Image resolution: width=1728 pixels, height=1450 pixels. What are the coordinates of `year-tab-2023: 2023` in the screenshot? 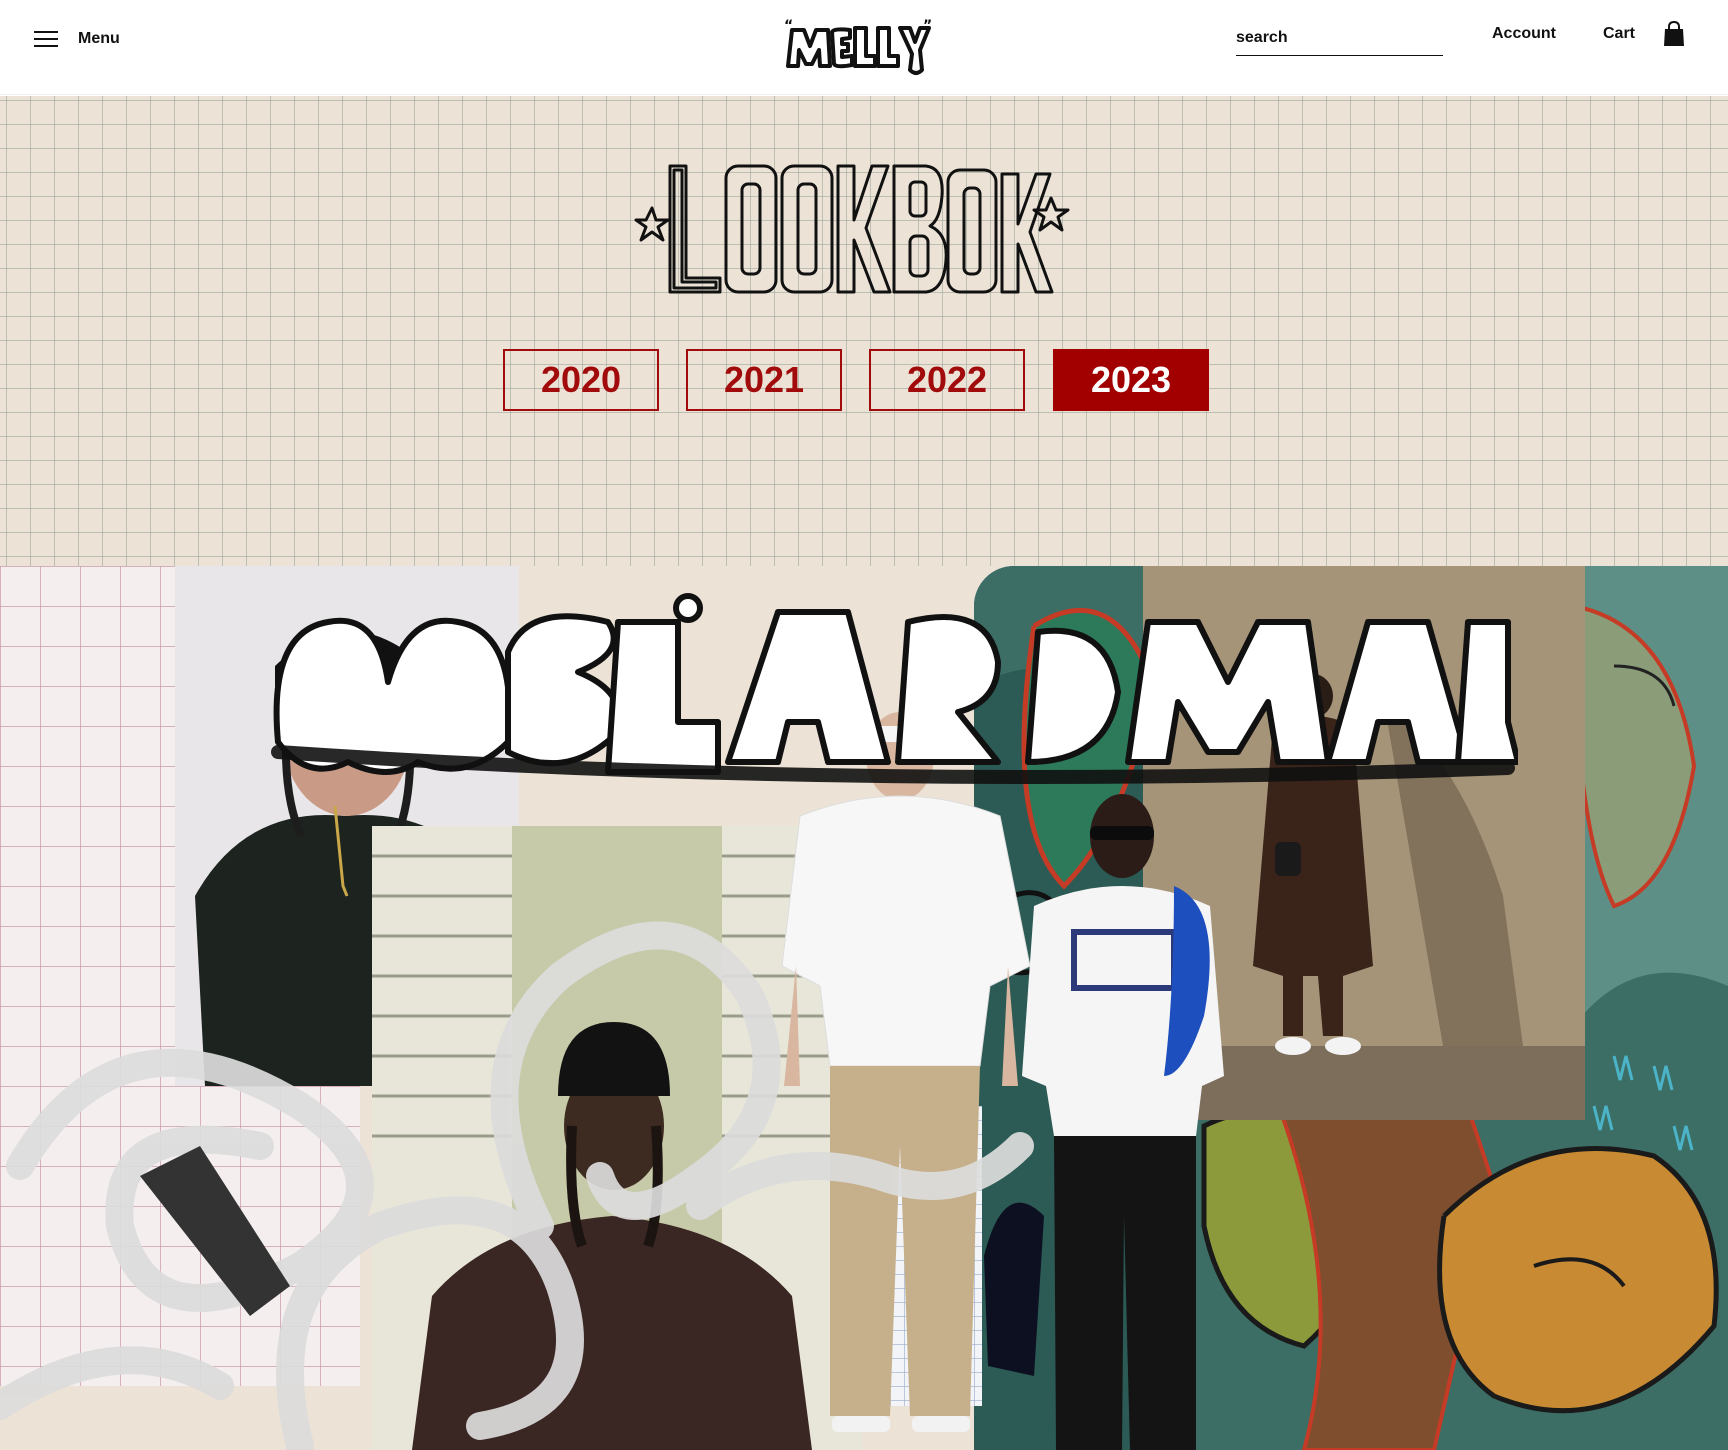 It's located at (1131, 380).